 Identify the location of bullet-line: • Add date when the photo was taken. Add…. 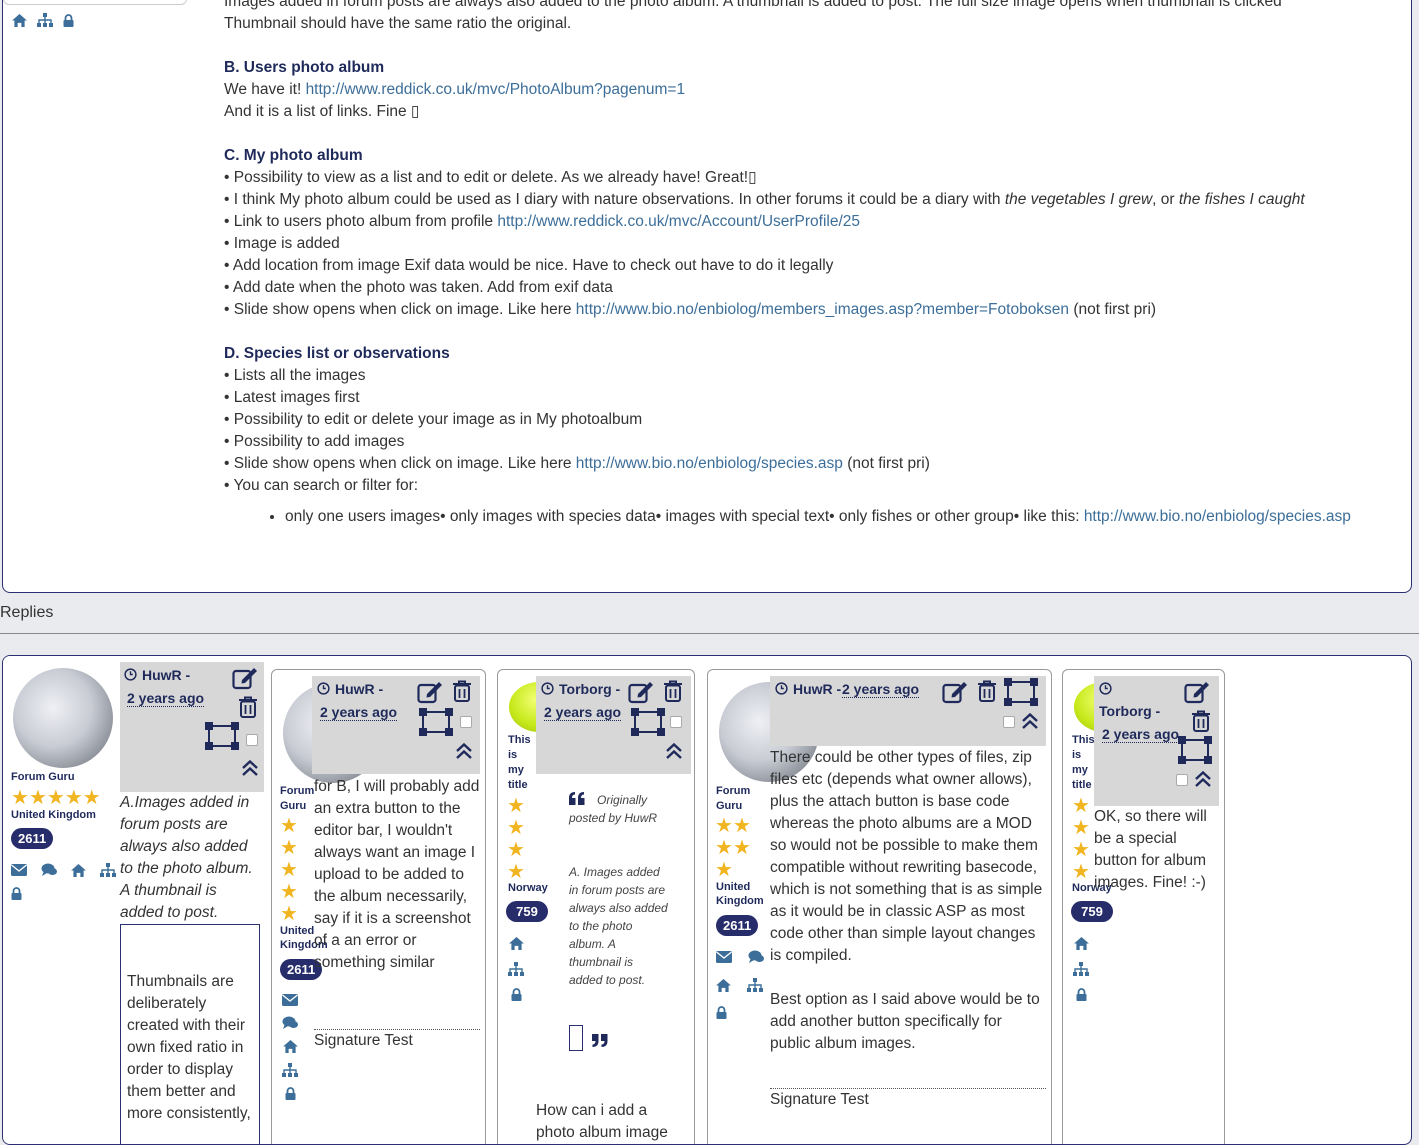
(418, 287).